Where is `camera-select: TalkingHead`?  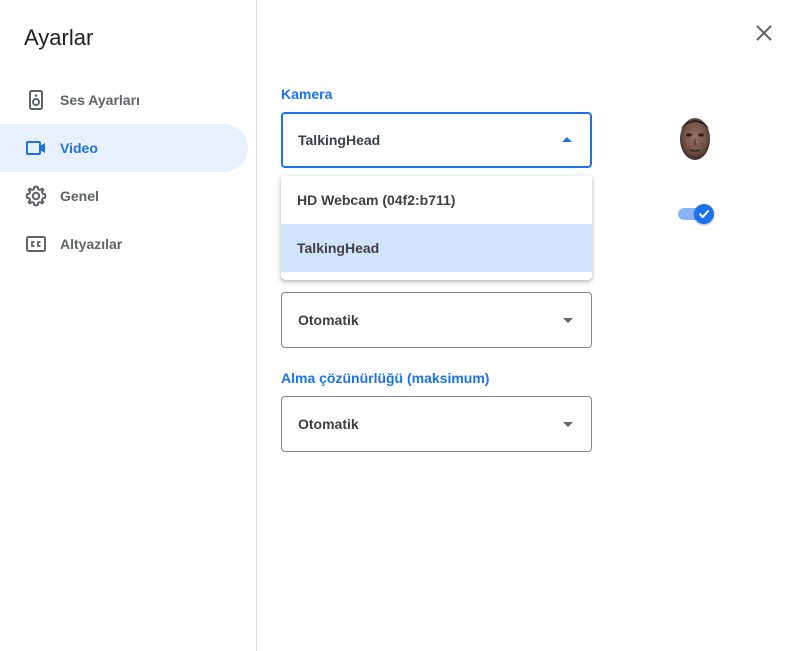 camera-select: TalkingHead is located at coordinates (436, 140).